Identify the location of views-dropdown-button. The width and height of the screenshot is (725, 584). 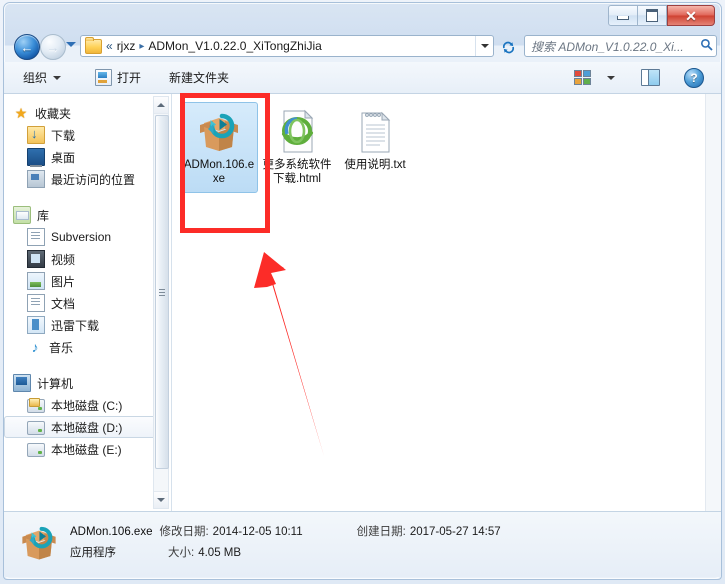
(611, 78).